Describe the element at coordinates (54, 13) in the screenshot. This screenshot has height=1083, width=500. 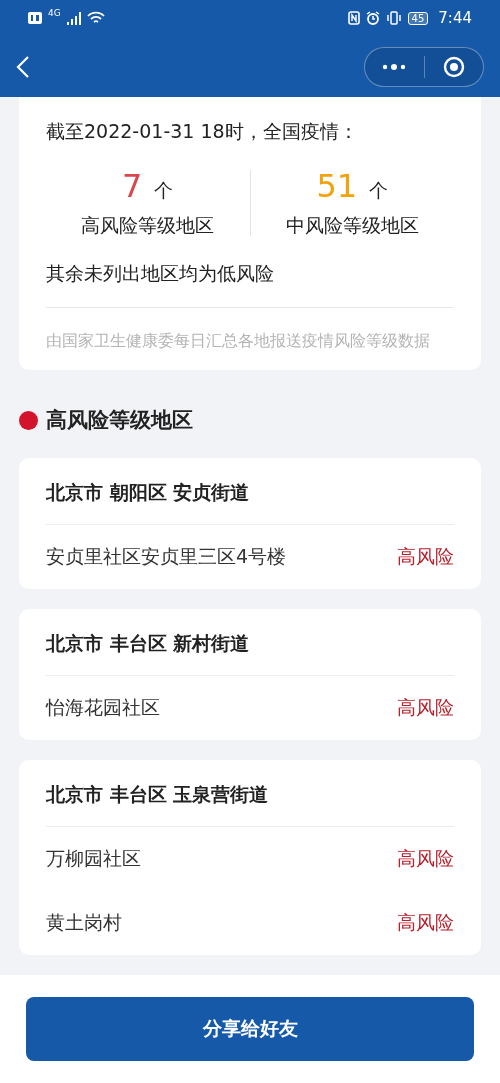
I see `network-label: 4G` at that location.